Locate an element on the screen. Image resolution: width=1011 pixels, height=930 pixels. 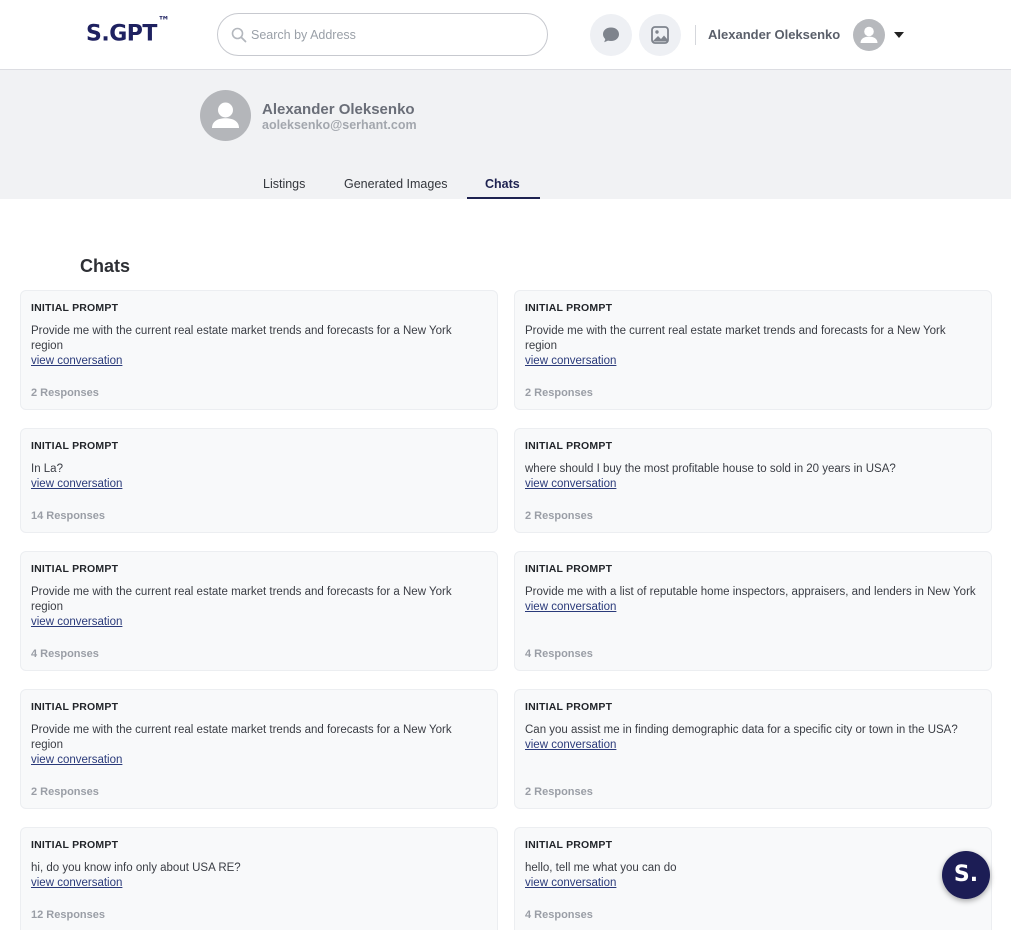
profile-email: aoleksenko@serhant.com is located at coordinates (339, 125).